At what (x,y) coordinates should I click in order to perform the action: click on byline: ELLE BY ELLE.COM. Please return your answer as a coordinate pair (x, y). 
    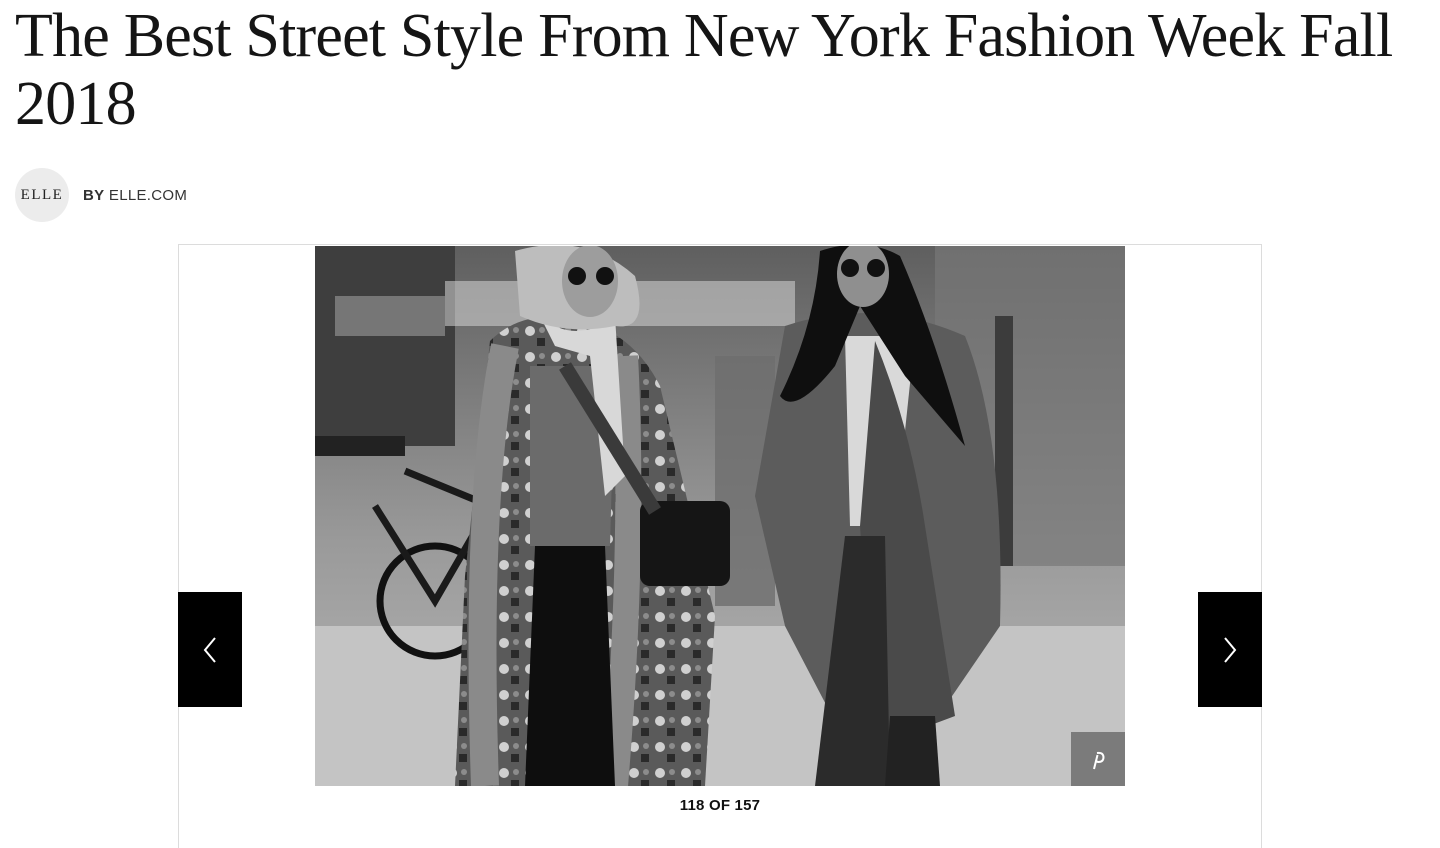
    Looking at the image, I should click on (101, 195).